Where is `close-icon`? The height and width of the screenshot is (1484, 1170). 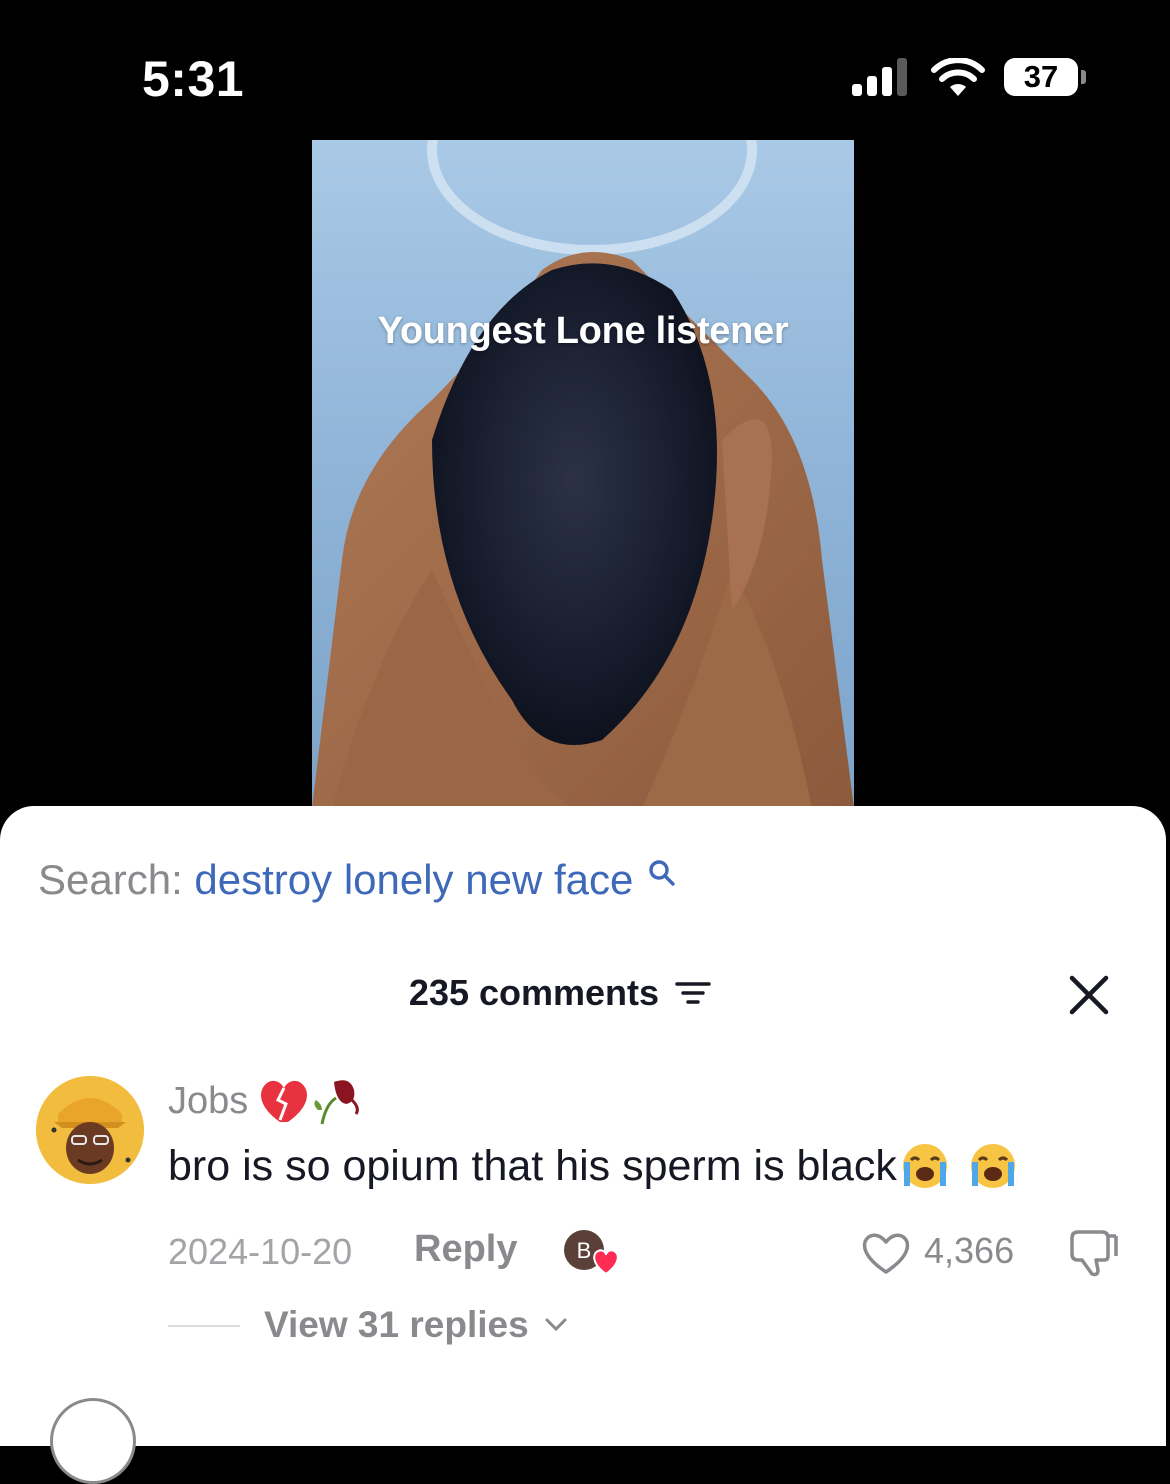 close-icon is located at coordinates (1089, 995).